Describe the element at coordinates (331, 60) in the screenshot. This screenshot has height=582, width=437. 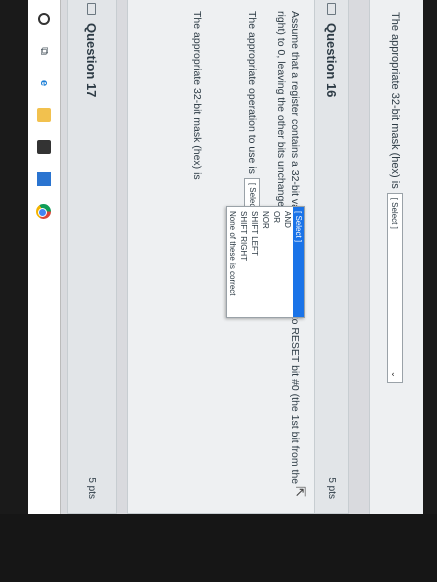
I see `question-16-title: Question 16` at that location.